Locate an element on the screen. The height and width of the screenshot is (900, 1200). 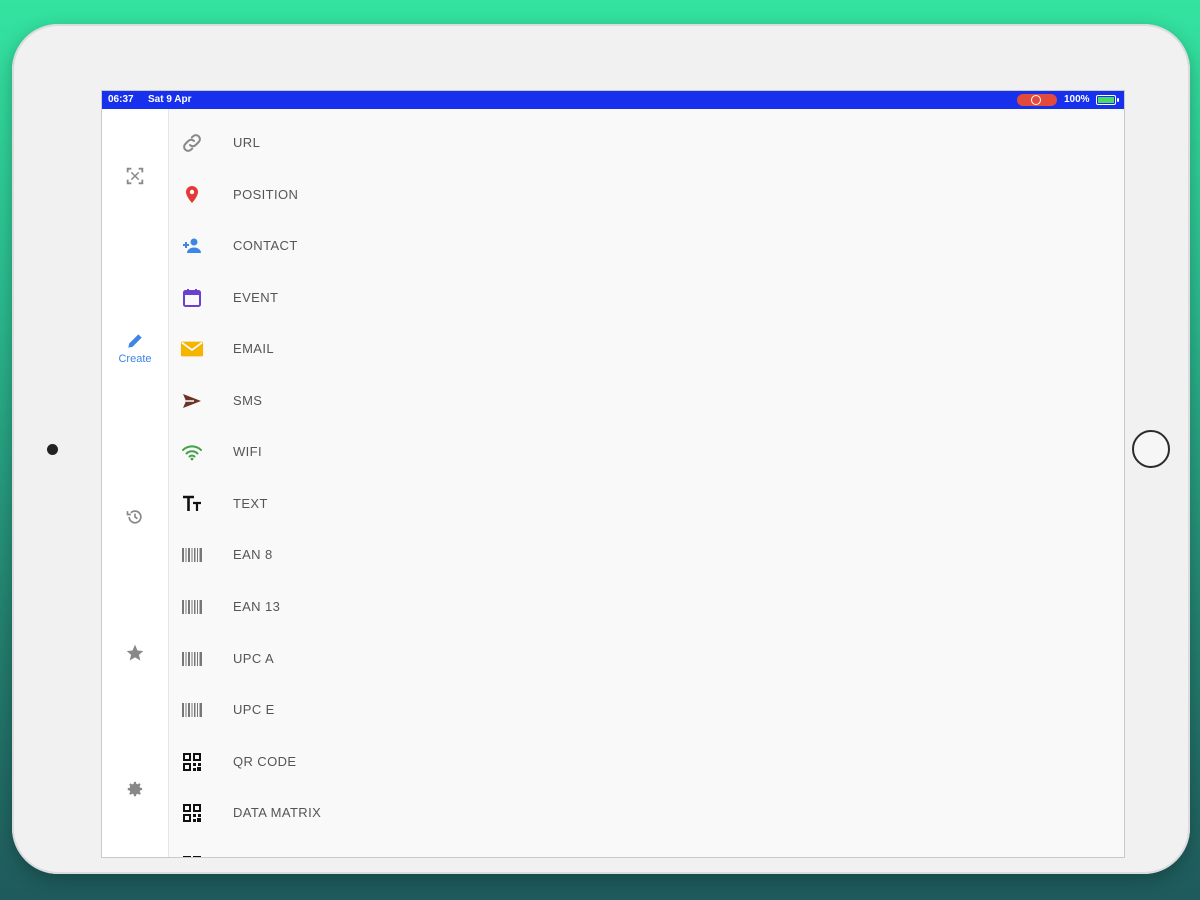
list-item-partial is located at coordinates (646, 848).